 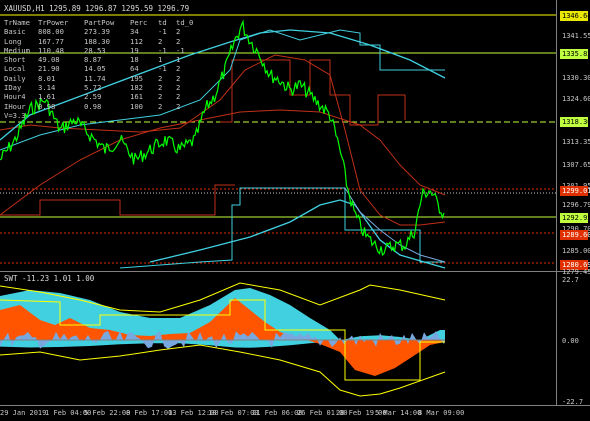 I want to click on stats-cell: 21.90, so click(x=49, y=69).